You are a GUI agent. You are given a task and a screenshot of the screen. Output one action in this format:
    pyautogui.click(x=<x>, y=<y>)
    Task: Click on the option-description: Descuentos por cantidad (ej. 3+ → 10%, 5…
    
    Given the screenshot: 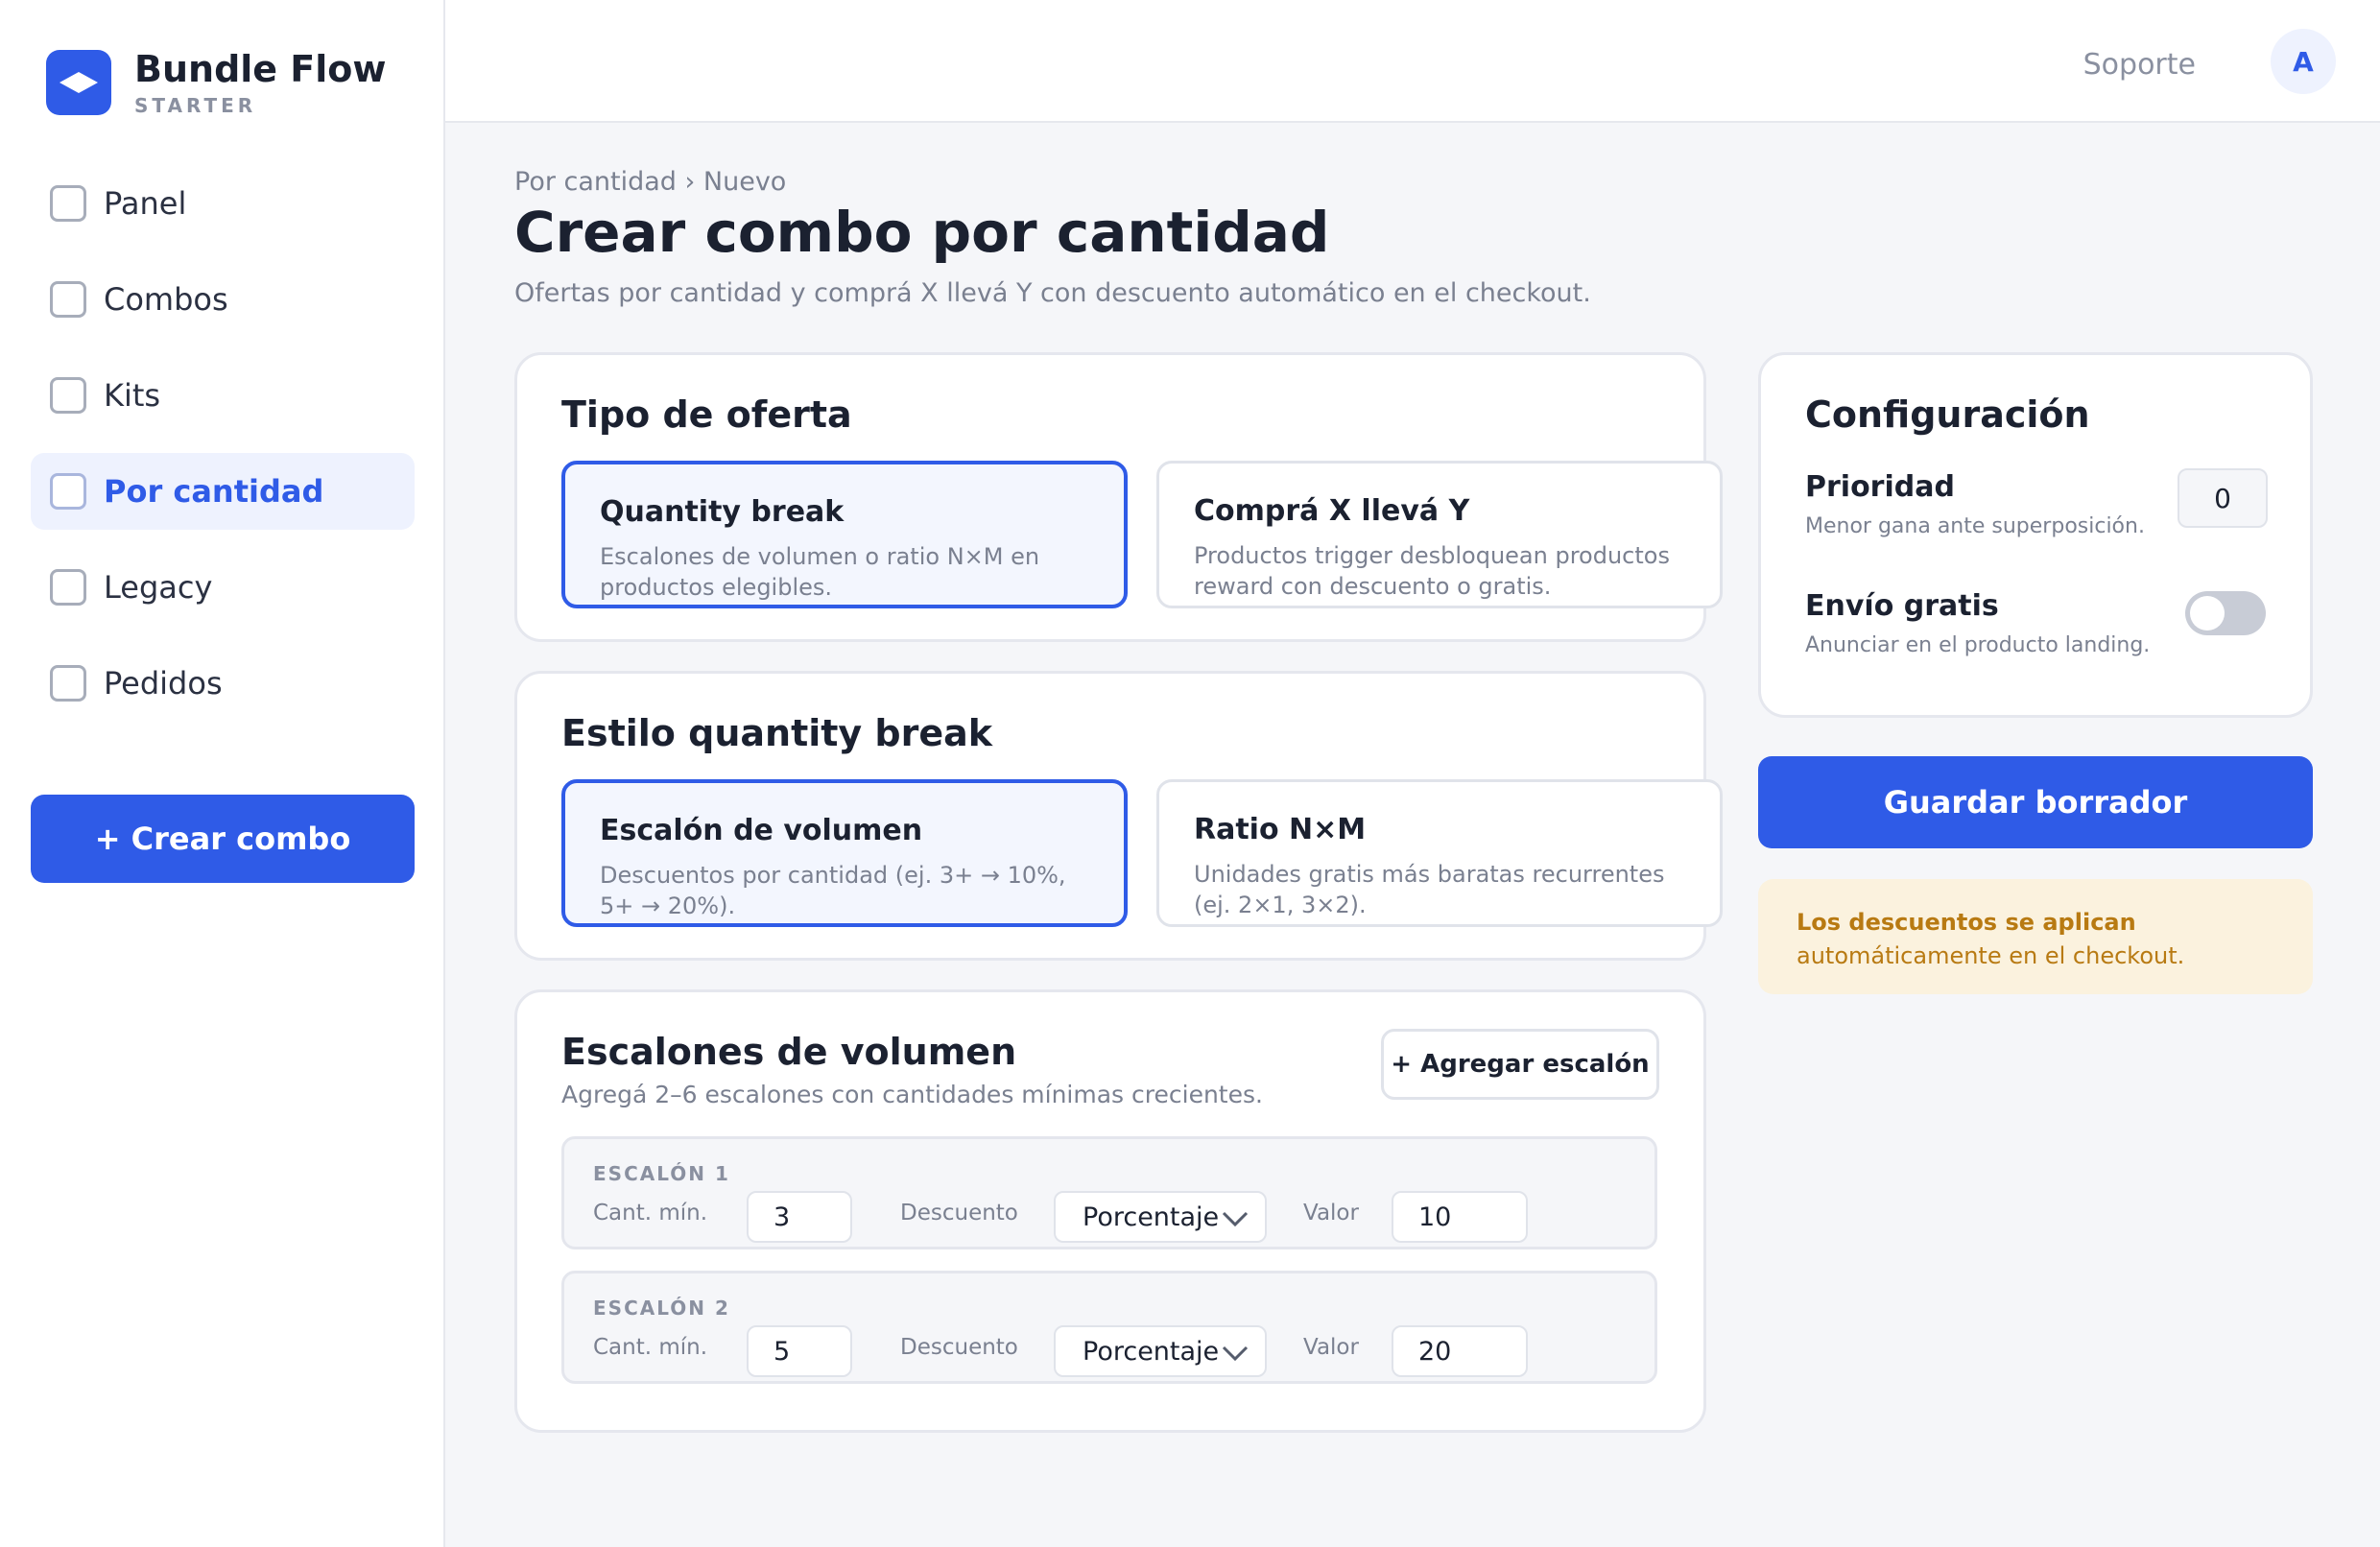 What is the action you would take?
    pyautogui.click(x=833, y=891)
    